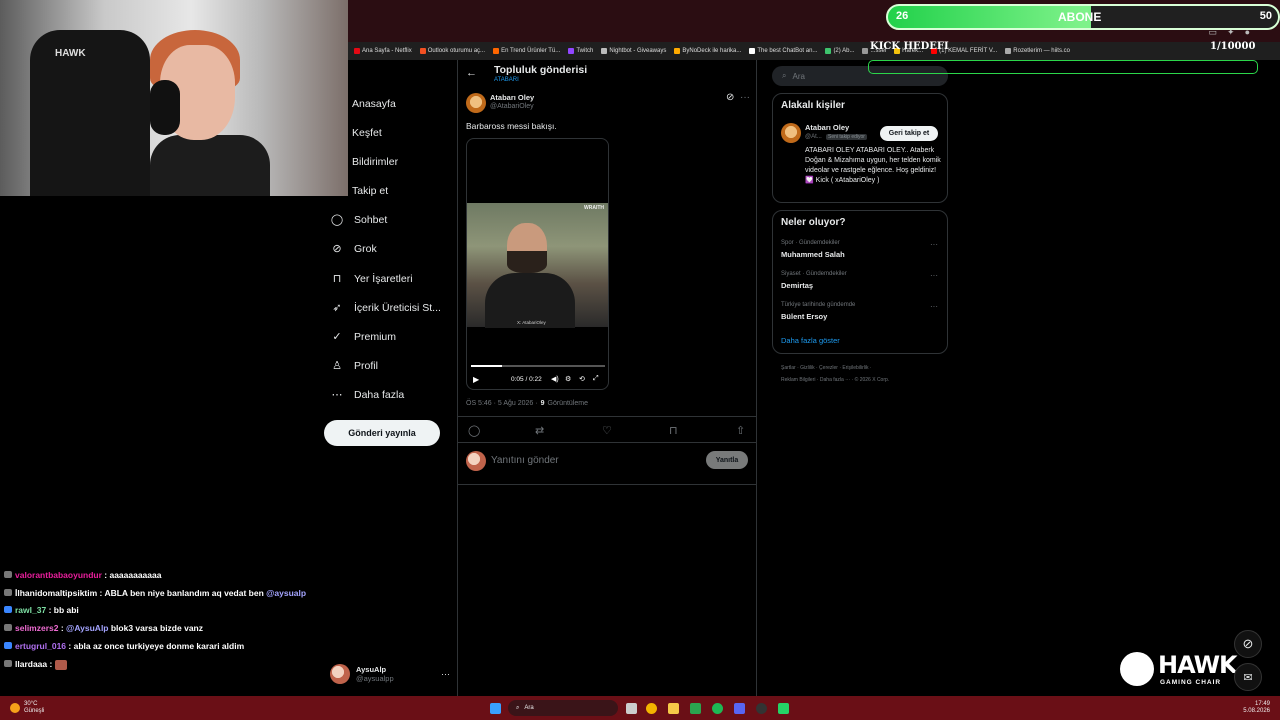  I want to click on reply-button: Yanıtla, so click(727, 460).